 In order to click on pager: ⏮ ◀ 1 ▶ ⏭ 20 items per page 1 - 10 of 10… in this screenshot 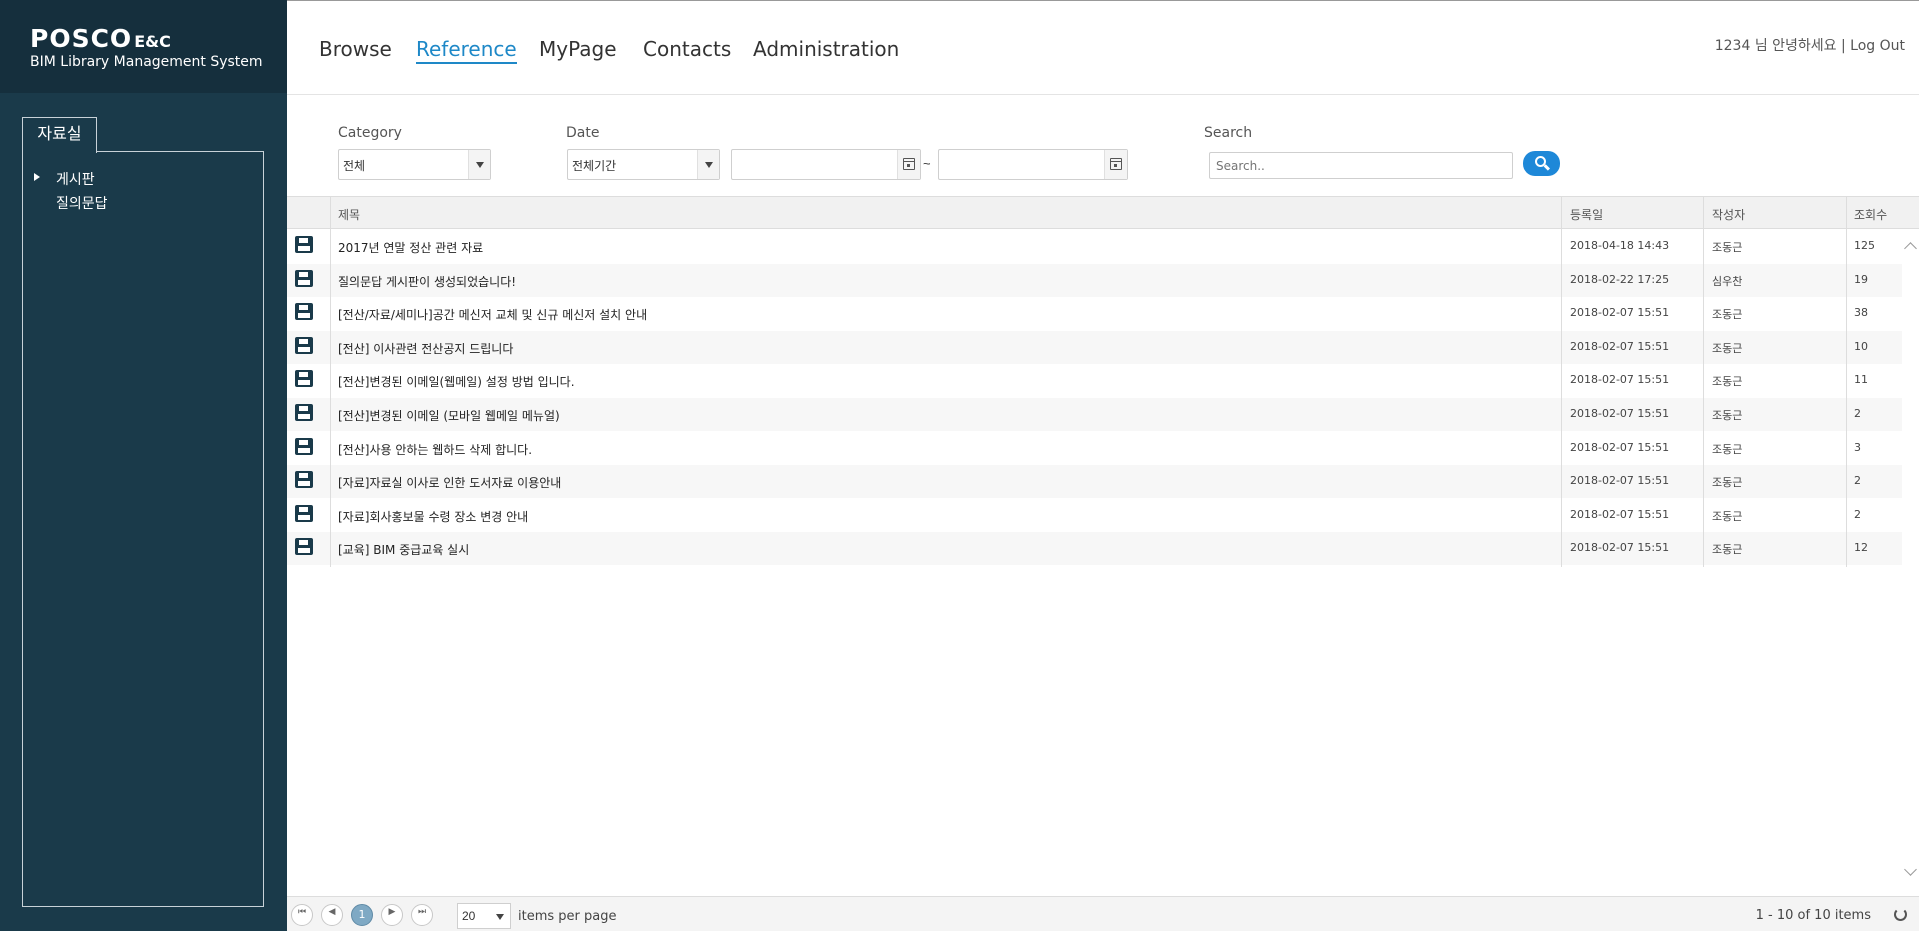, I will do `click(1103, 913)`.